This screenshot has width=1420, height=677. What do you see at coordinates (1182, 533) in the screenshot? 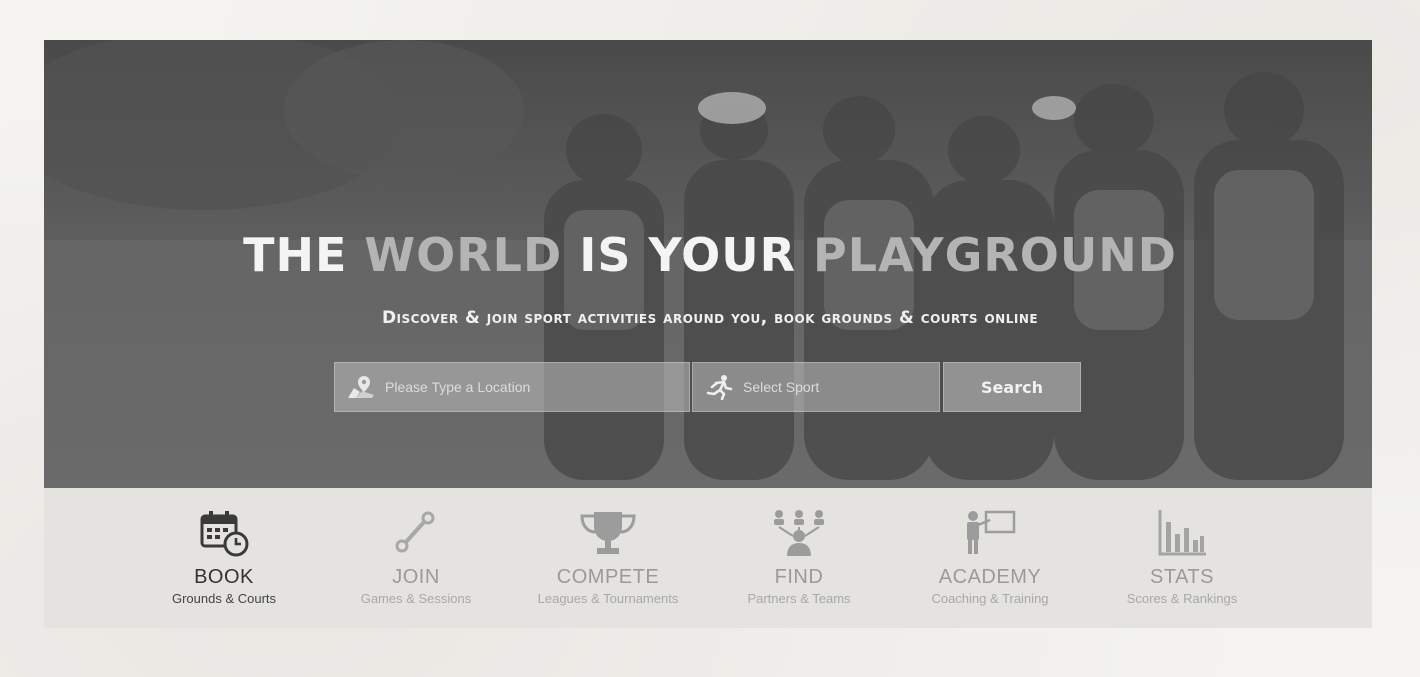
I see `bar-chart-icon` at bounding box center [1182, 533].